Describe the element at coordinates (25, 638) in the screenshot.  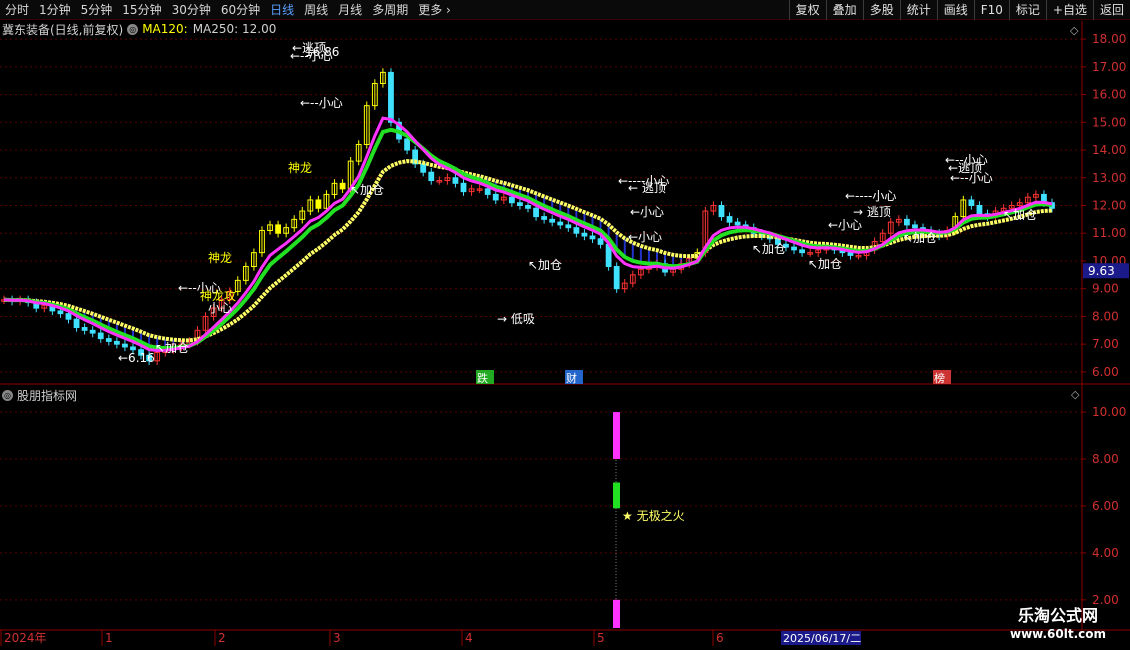
I see `date-label: 2024年` at that location.